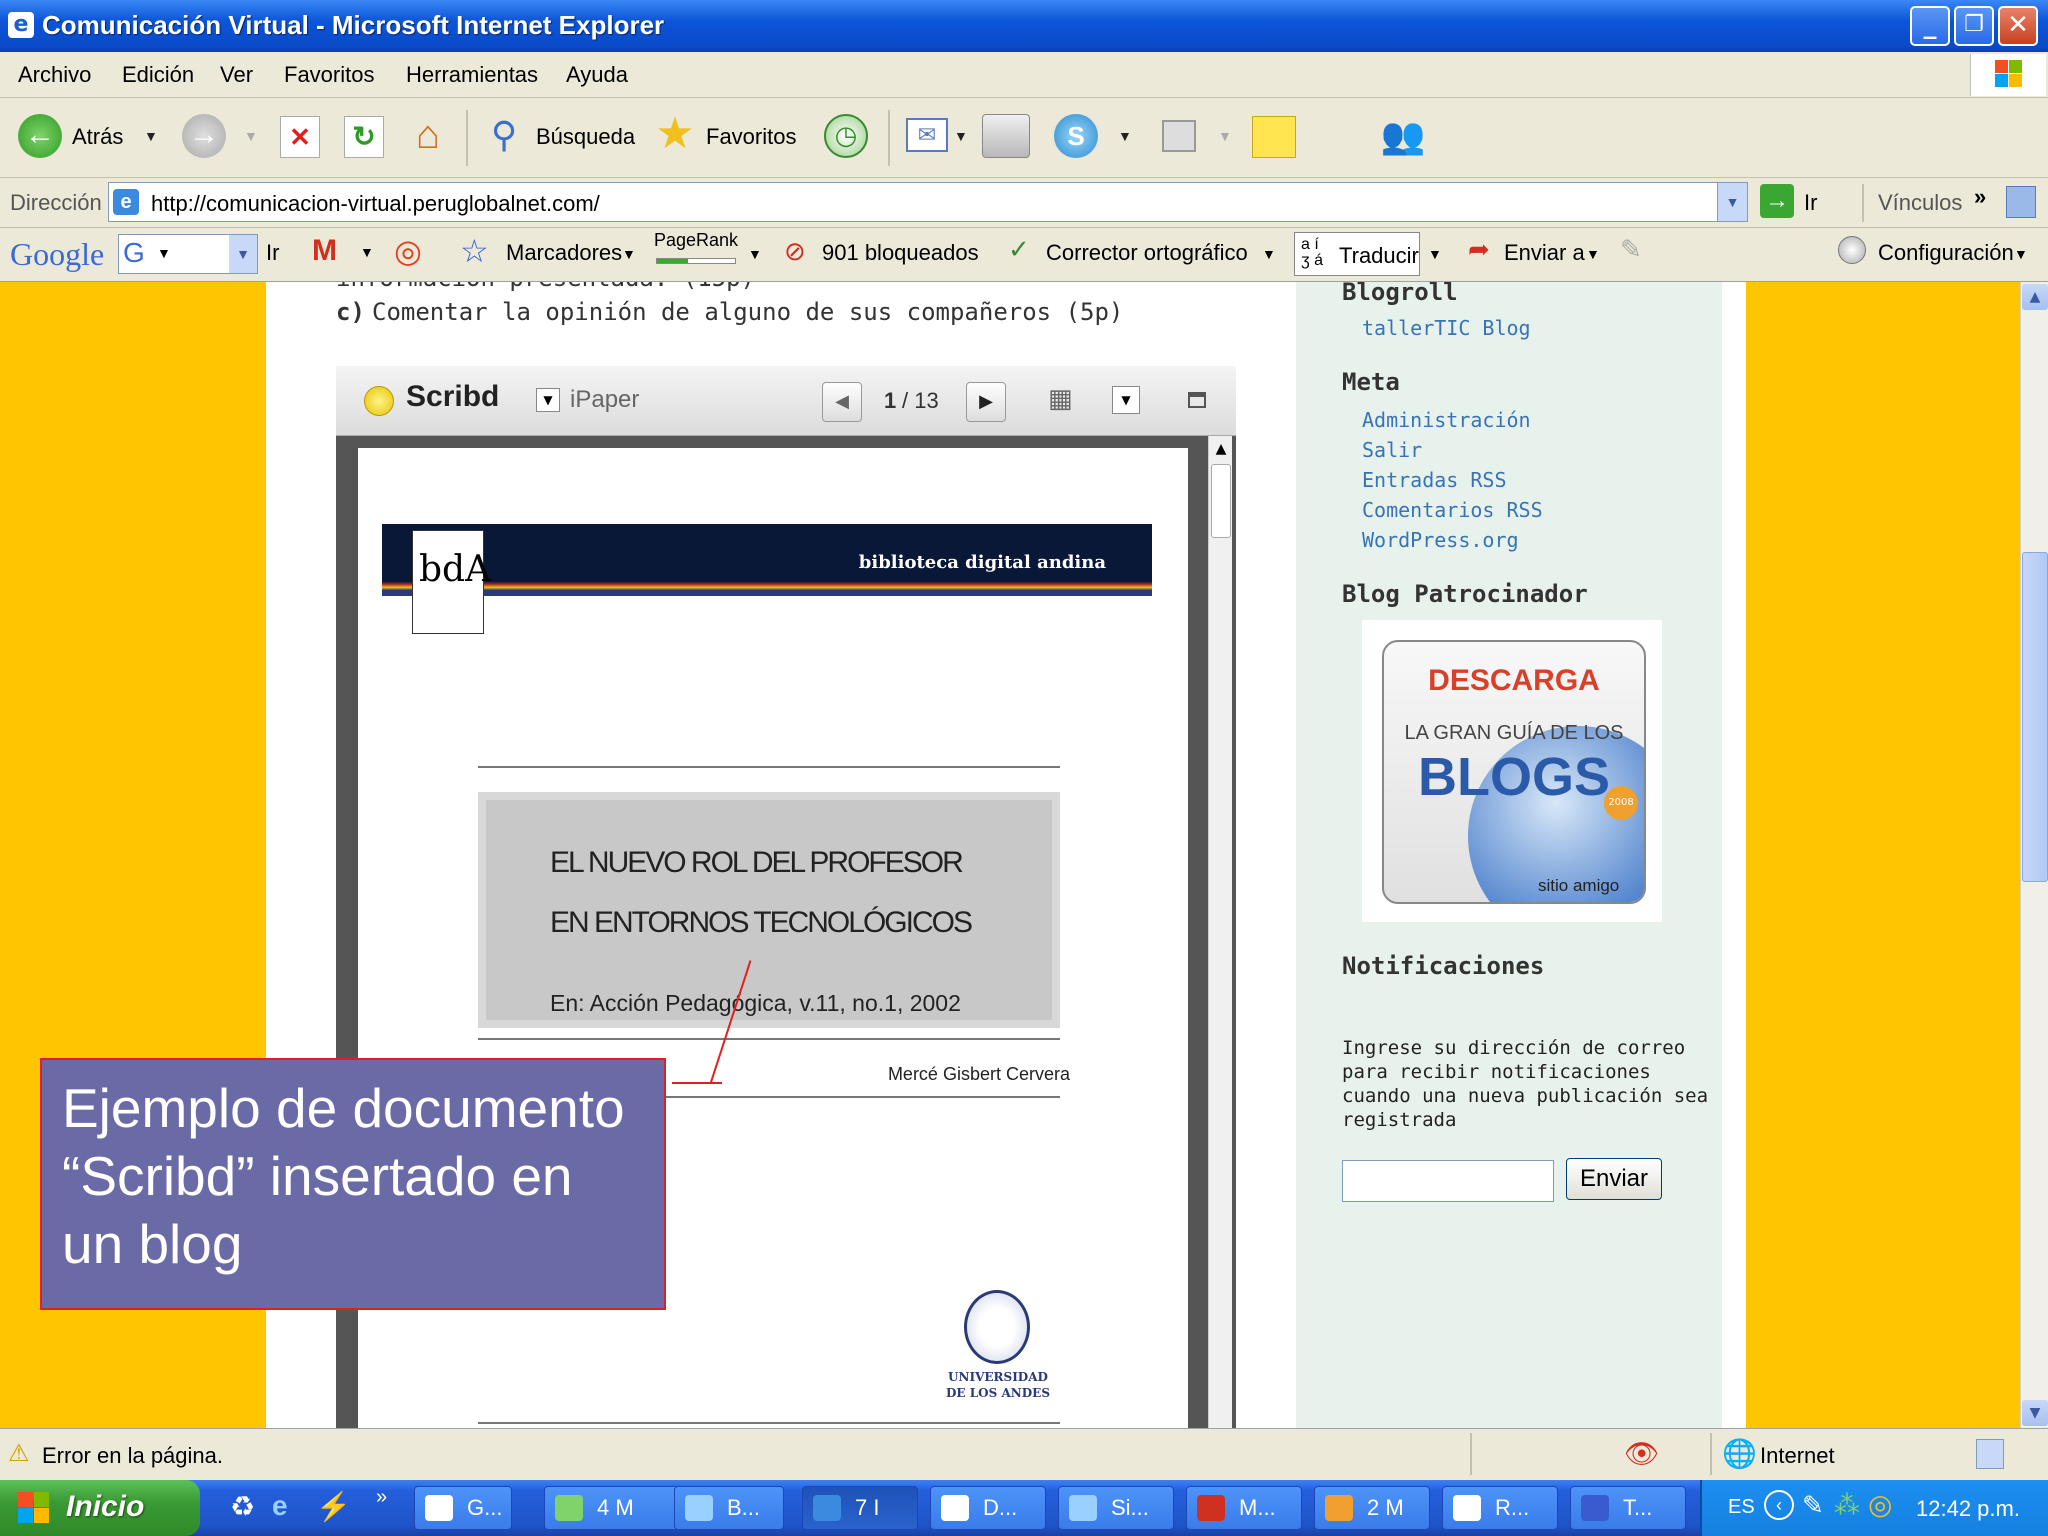 The image size is (2048, 1536). I want to click on resize-grip-icon, so click(1990, 1454).